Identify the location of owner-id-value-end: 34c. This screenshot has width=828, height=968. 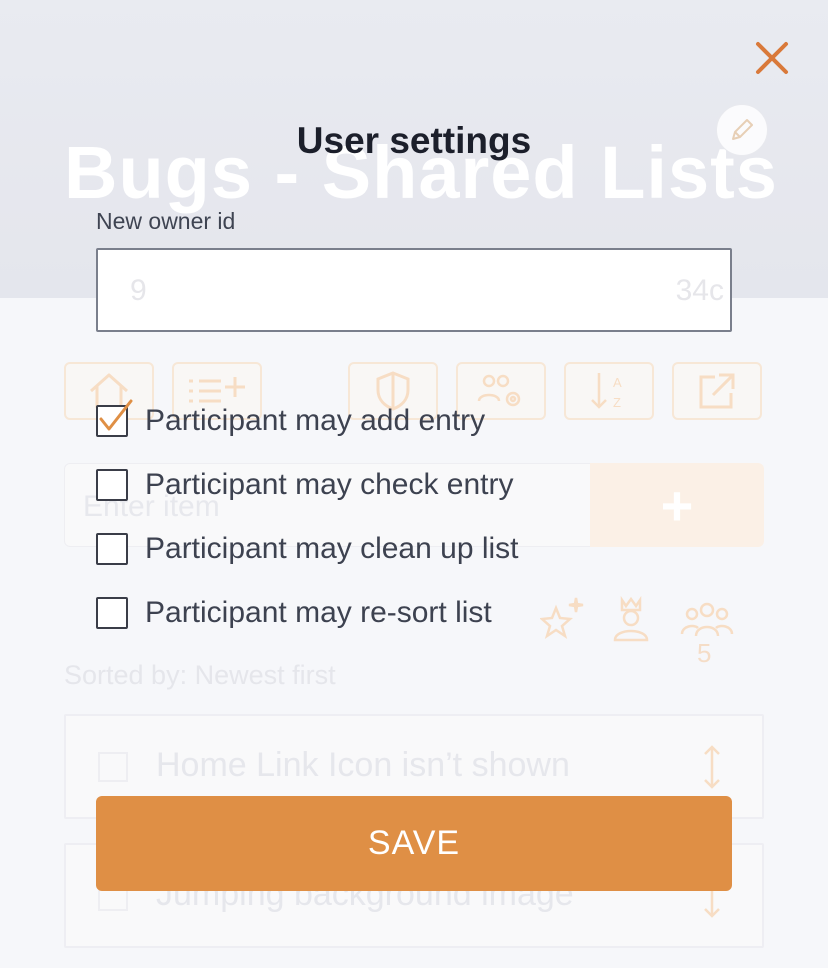
(699, 290).